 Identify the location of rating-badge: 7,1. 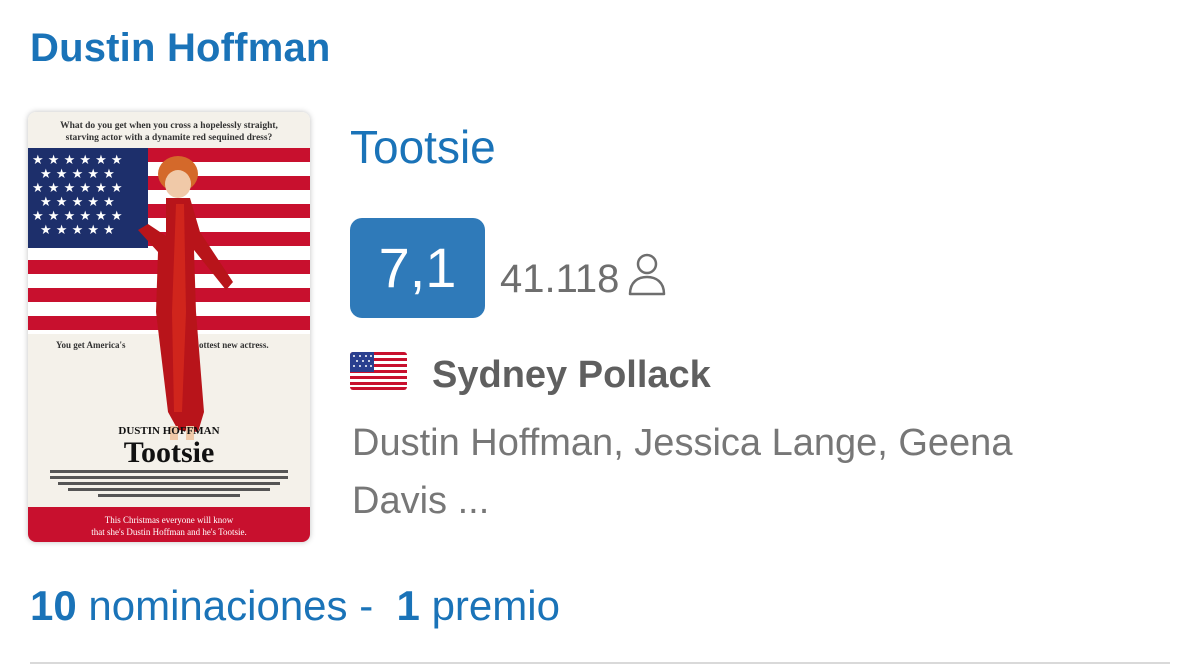
(417, 268).